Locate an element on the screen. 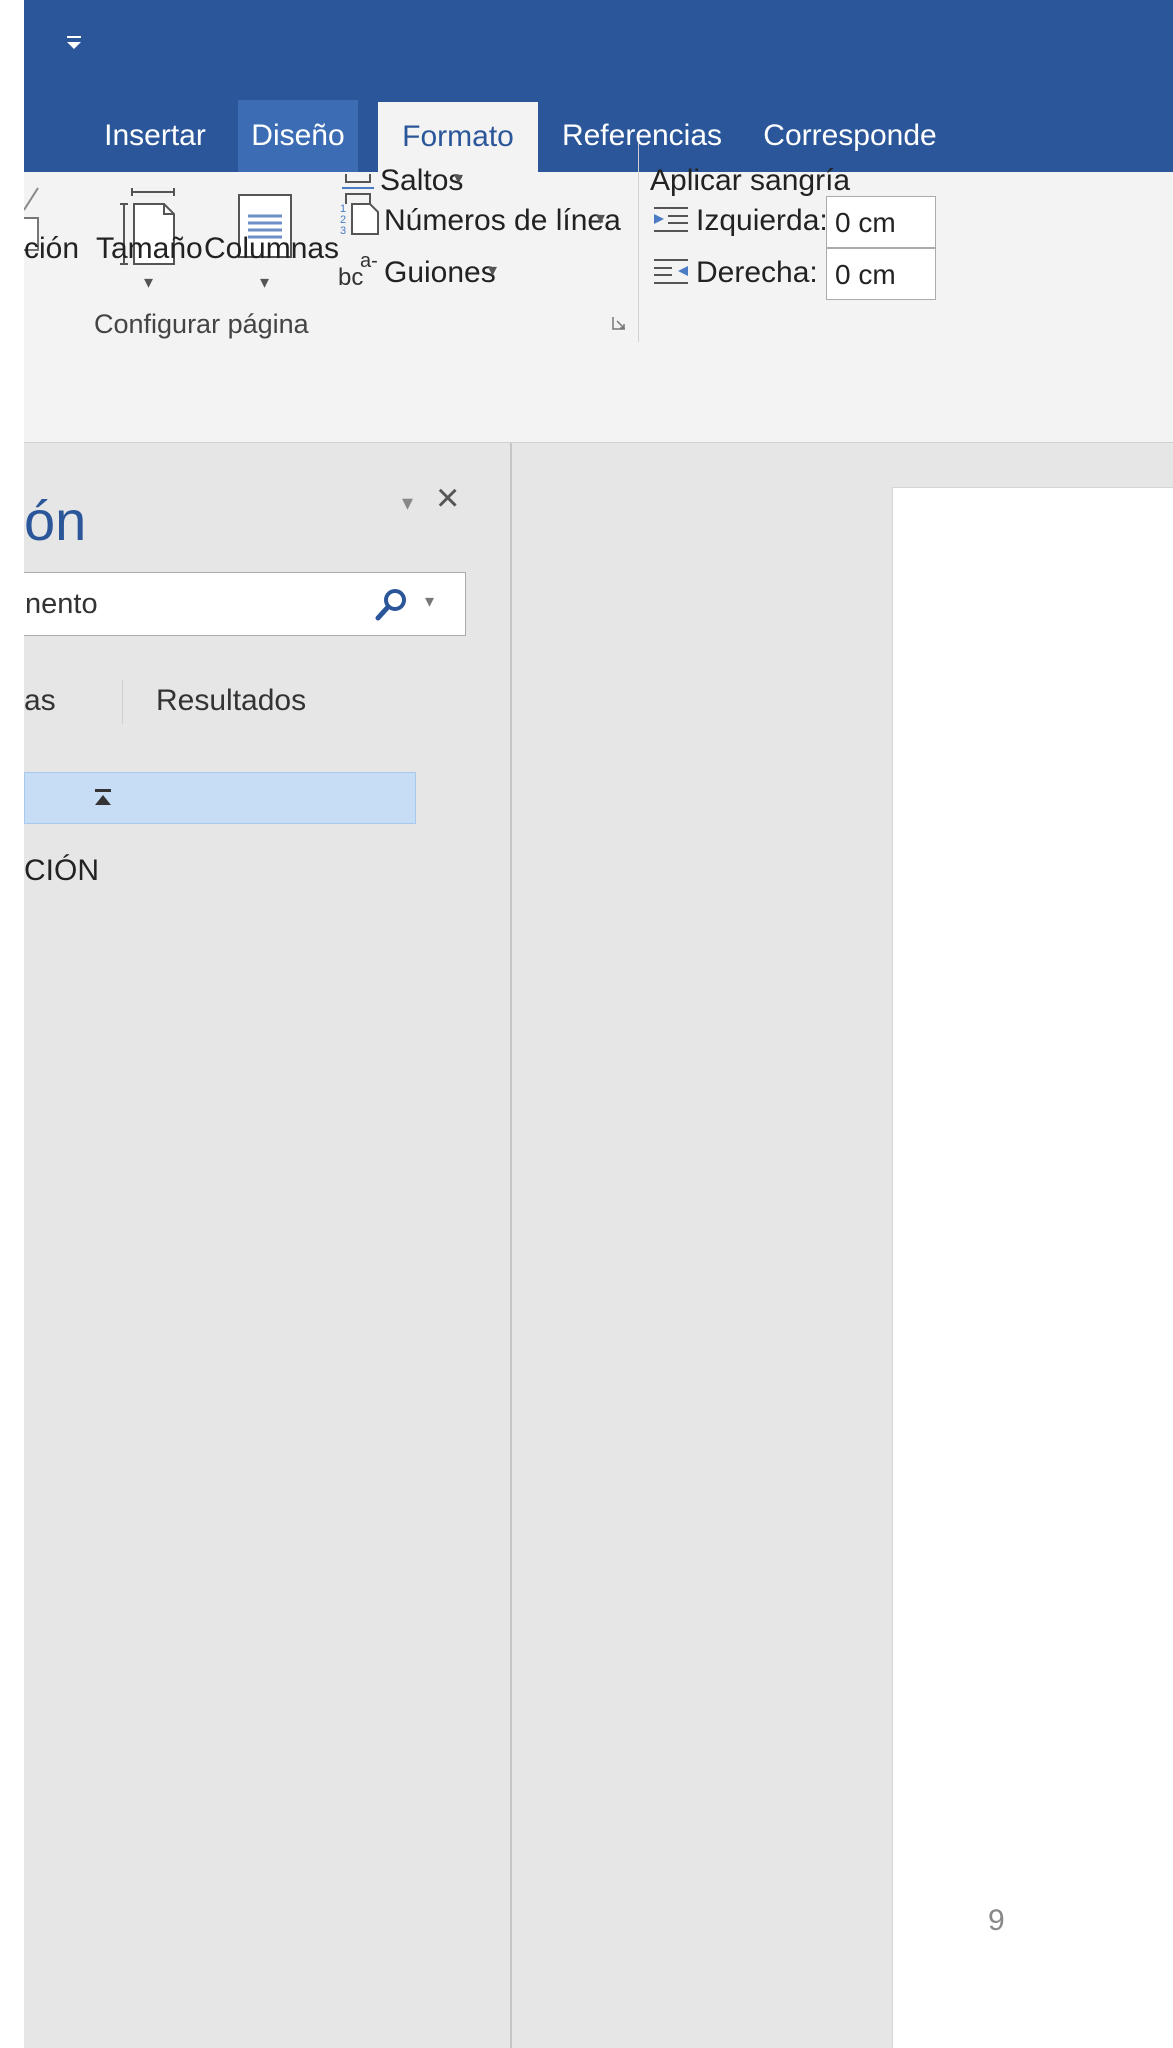  nav-pane-title: ón is located at coordinates (55, 520).